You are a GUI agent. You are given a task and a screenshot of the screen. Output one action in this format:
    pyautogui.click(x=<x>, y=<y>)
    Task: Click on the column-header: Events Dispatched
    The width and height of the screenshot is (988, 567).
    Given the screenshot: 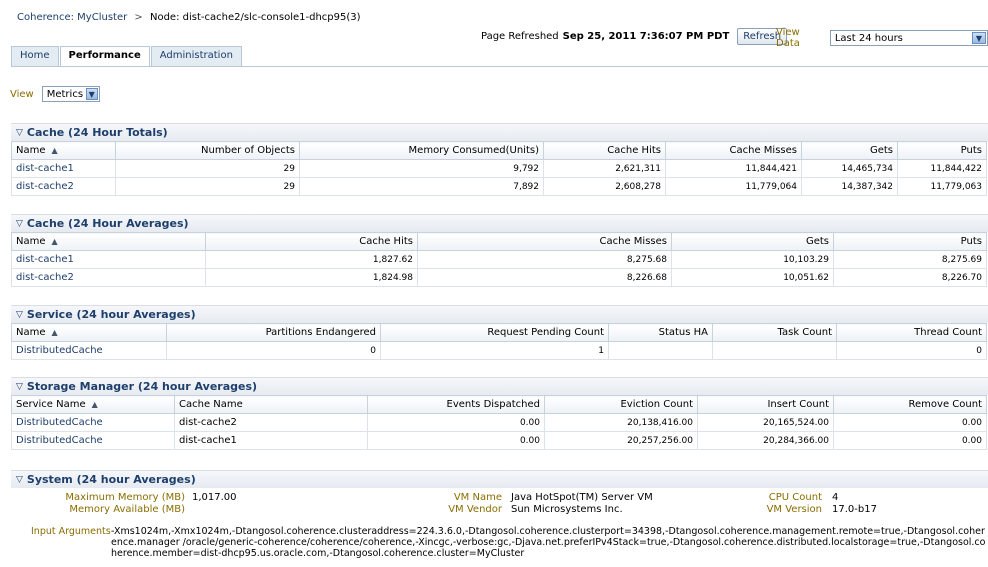 What is the action you would take?
    pyautogui.click(x=456, y=404)
    